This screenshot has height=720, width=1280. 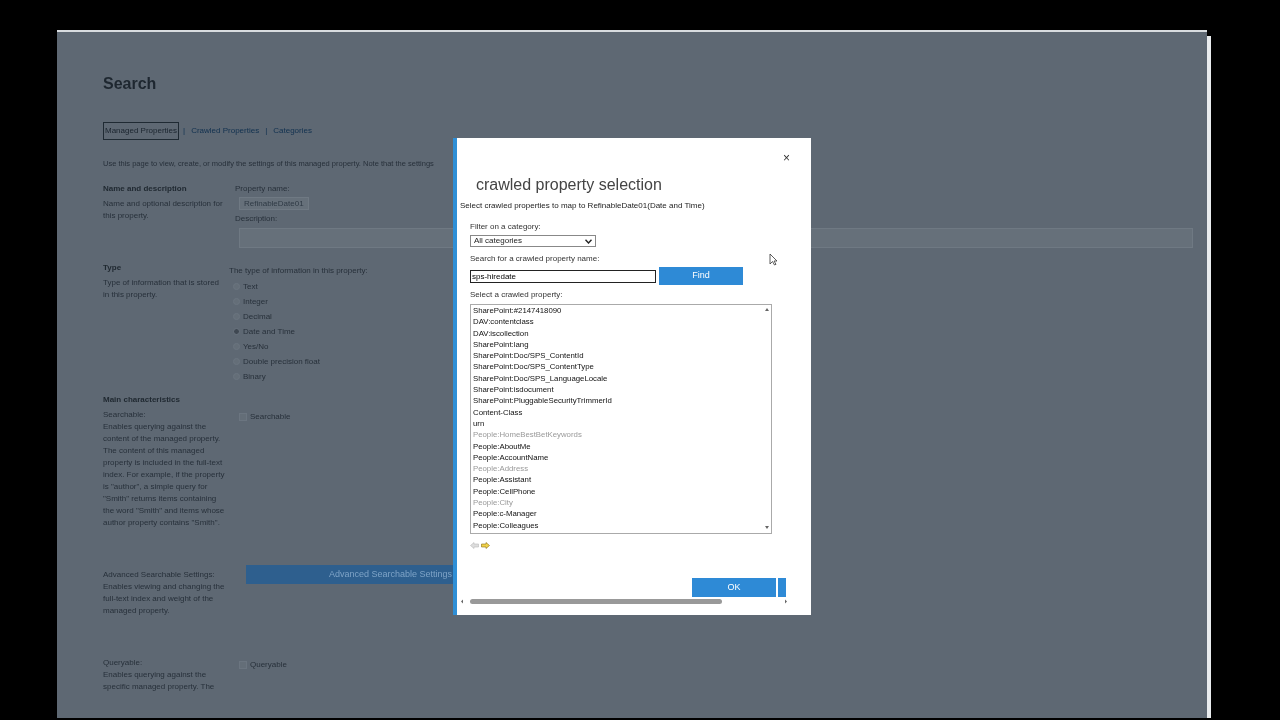 What do you see at coordinates (130, 84) in the screenshot?
I see `page-title: Search` at bounding box center [130, 84].